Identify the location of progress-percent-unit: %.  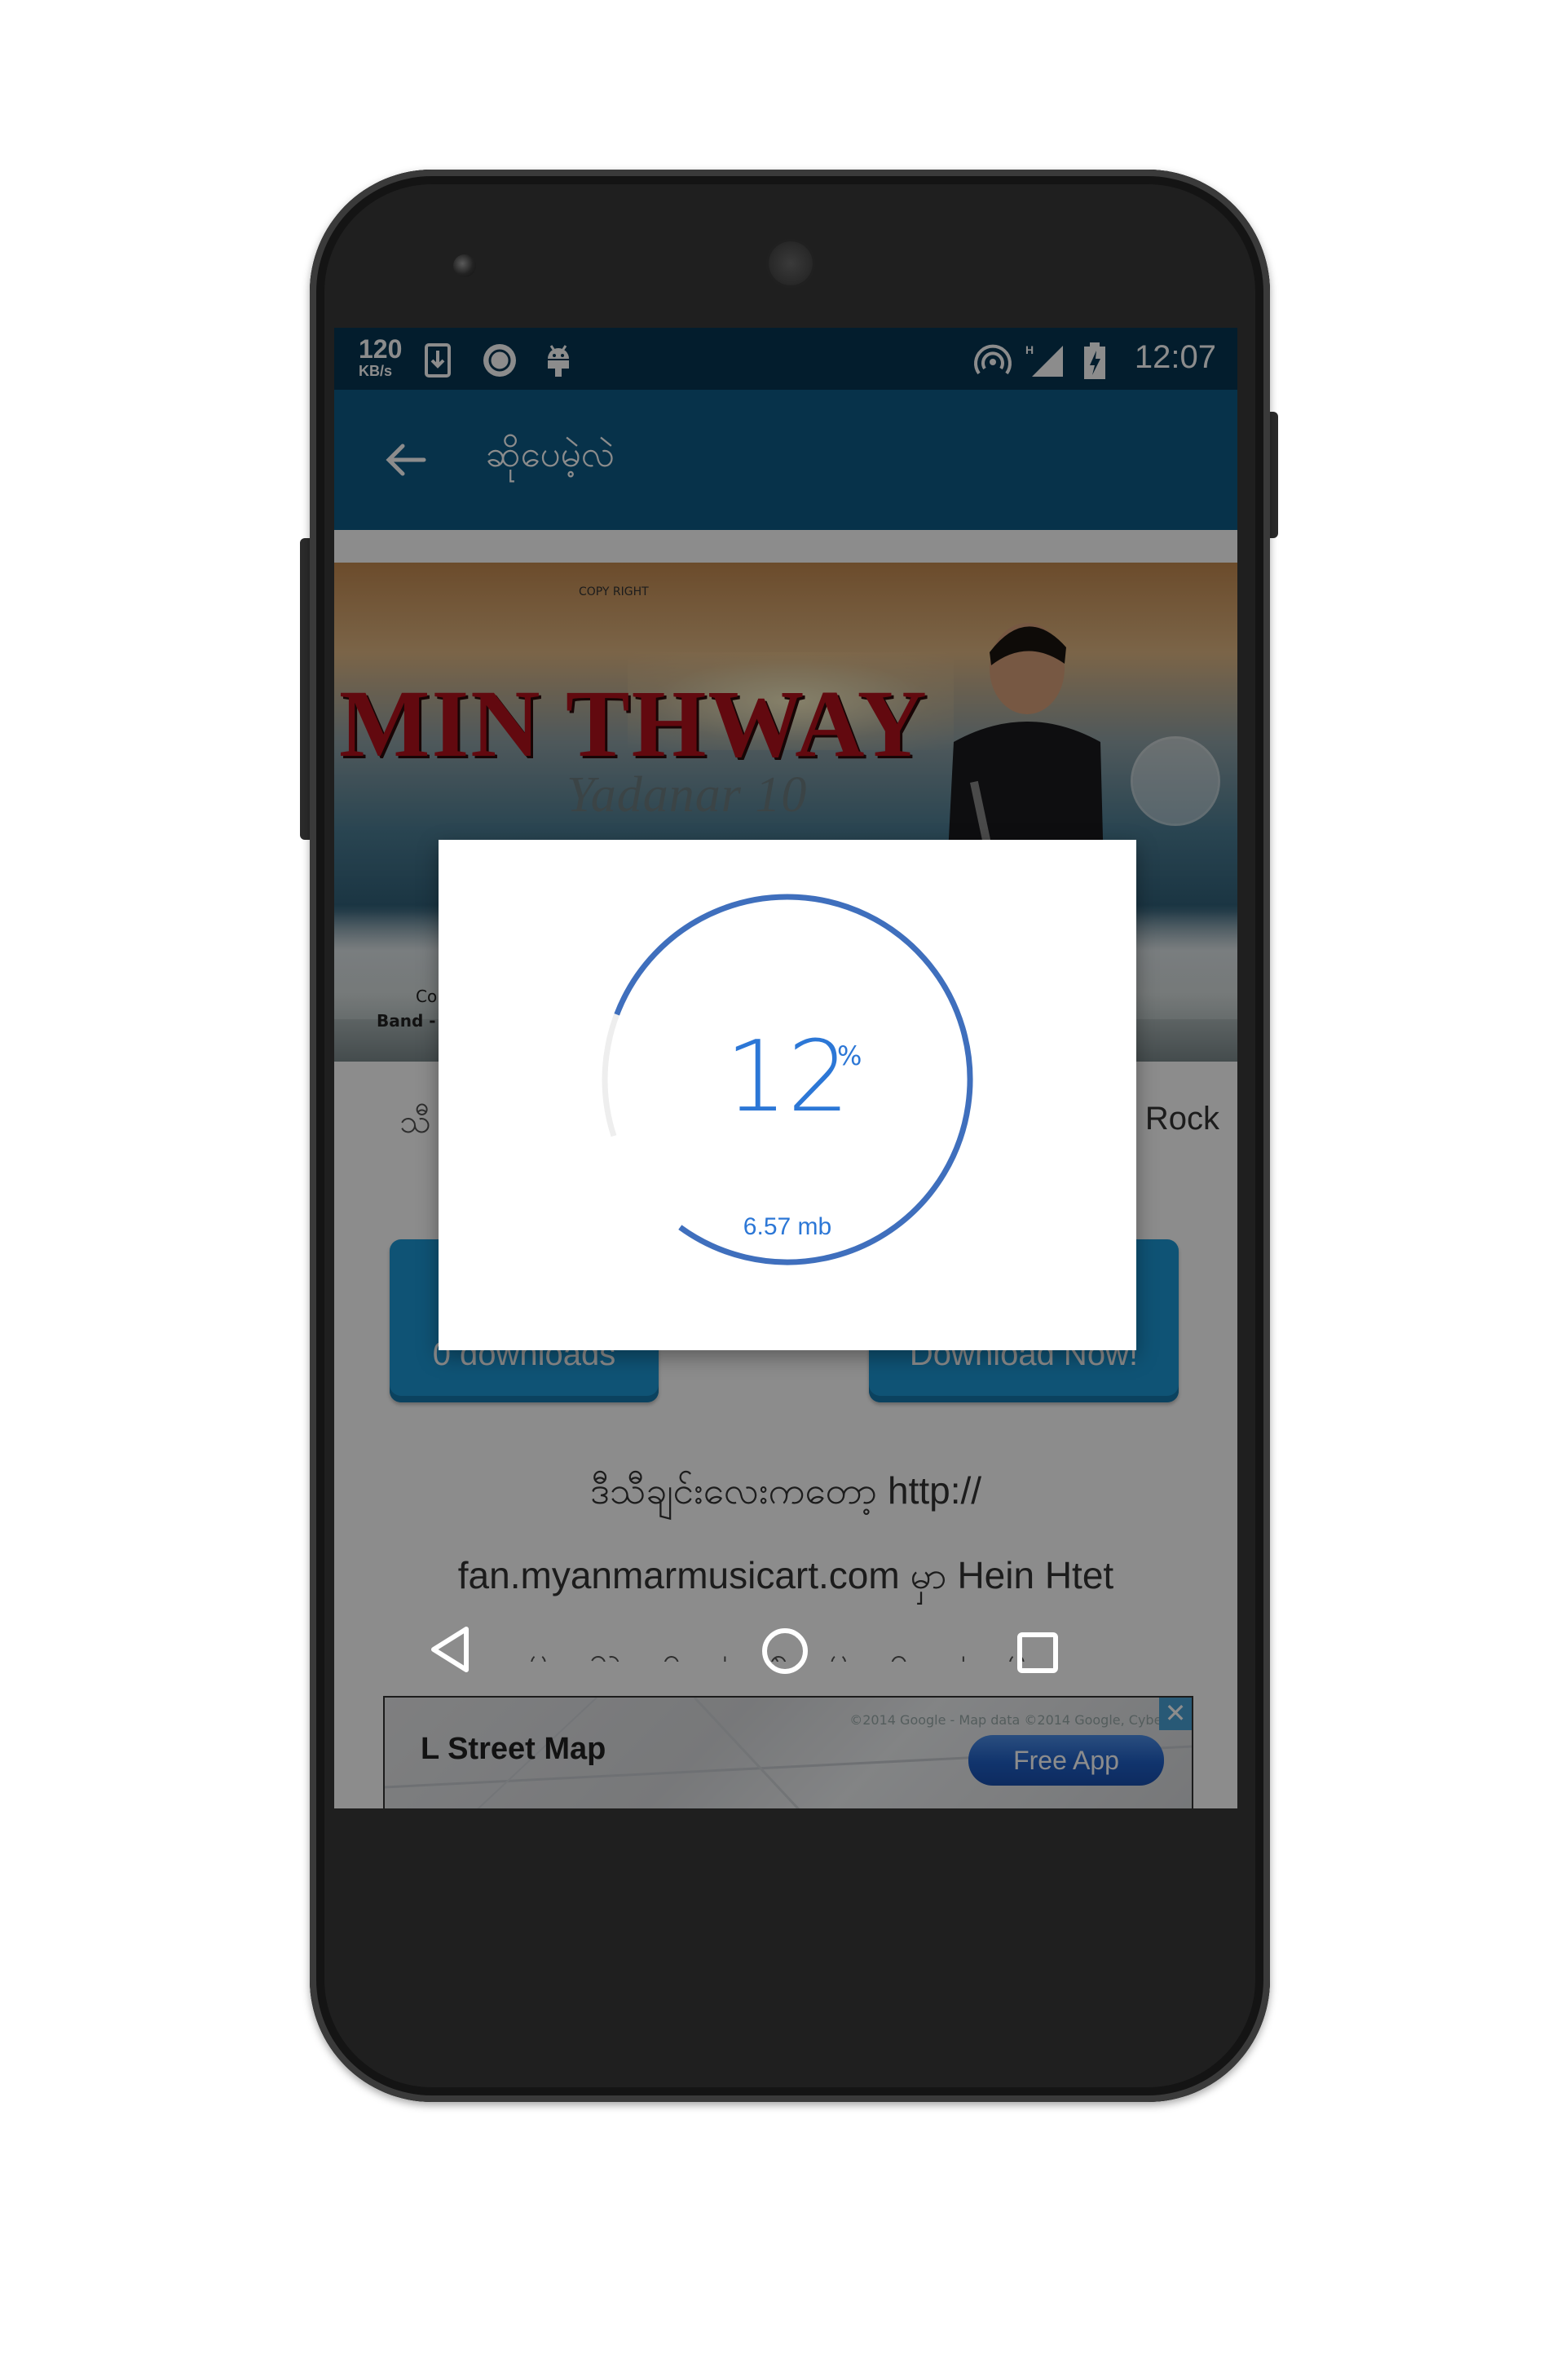
(850, 1055).